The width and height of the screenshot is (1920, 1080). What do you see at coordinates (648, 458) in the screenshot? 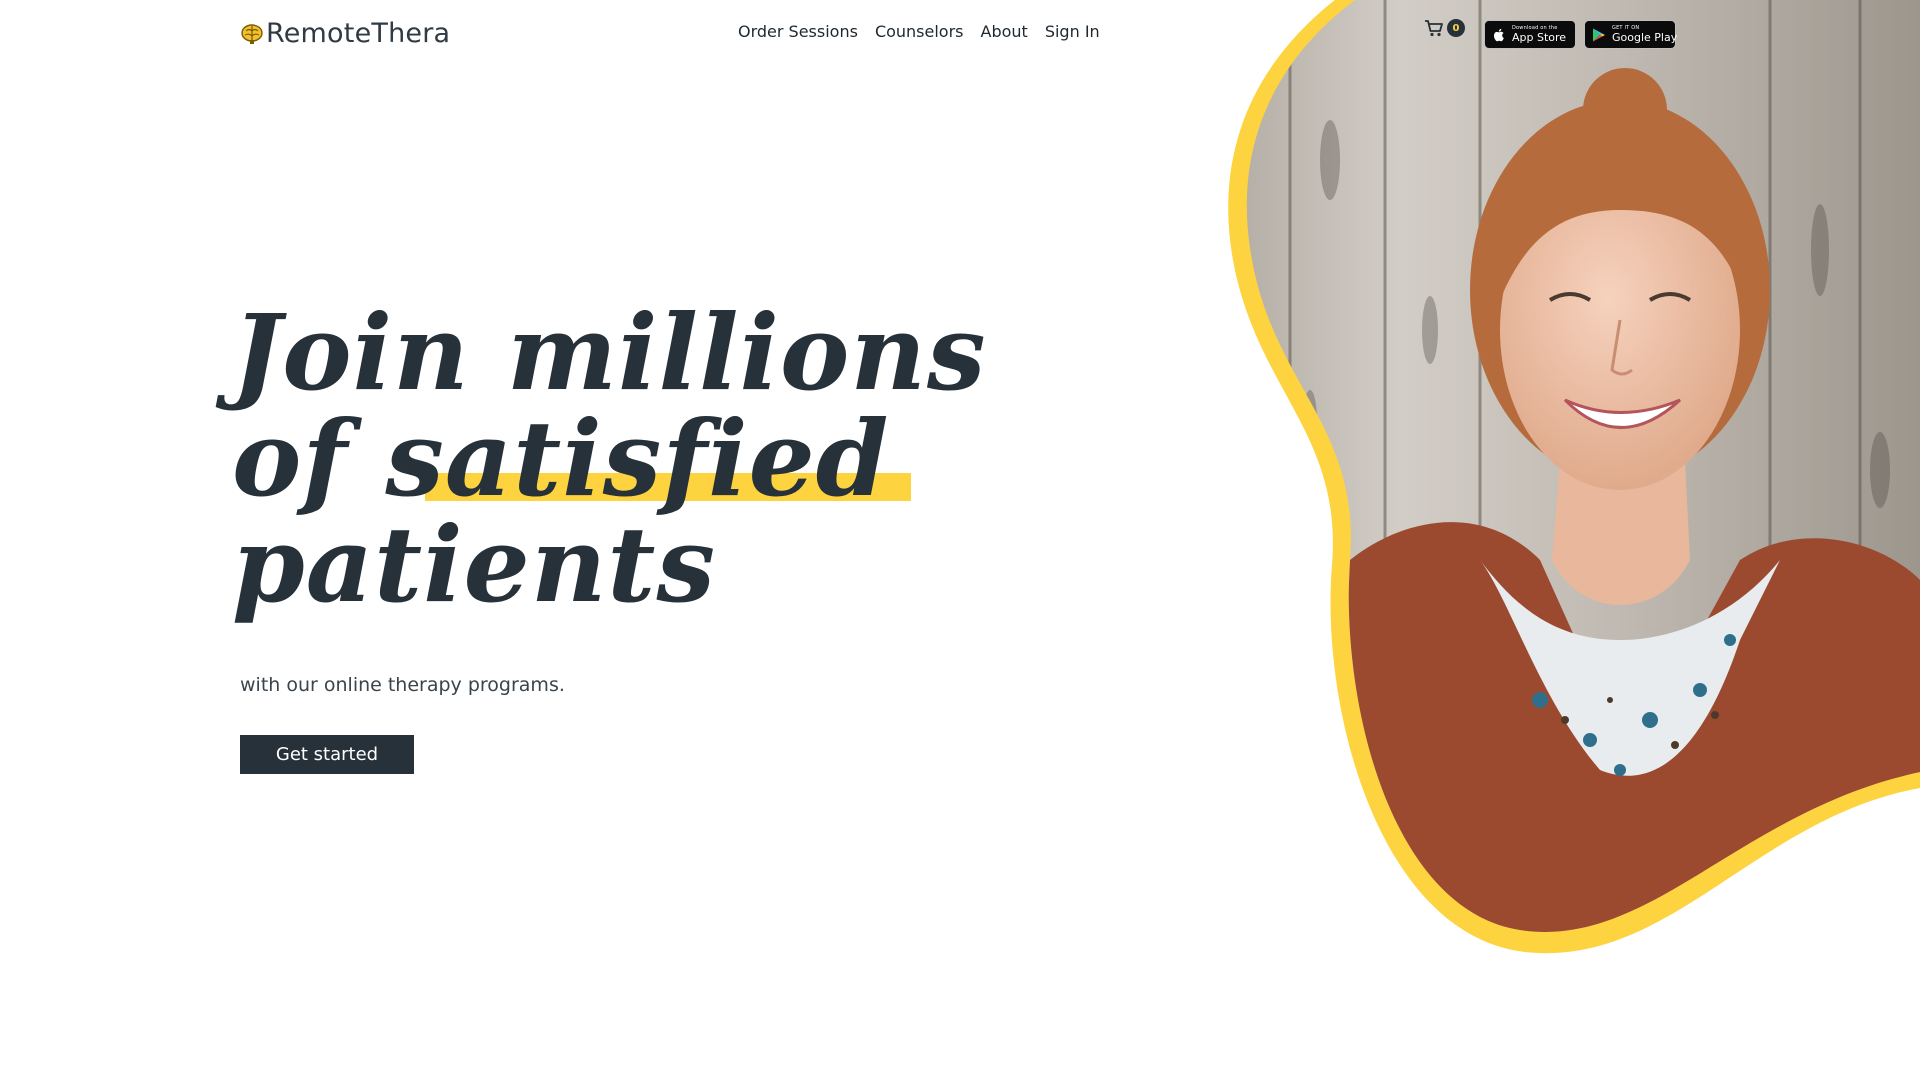
I see `headline-highlight: satisfied` at bounding box center [648, 458].